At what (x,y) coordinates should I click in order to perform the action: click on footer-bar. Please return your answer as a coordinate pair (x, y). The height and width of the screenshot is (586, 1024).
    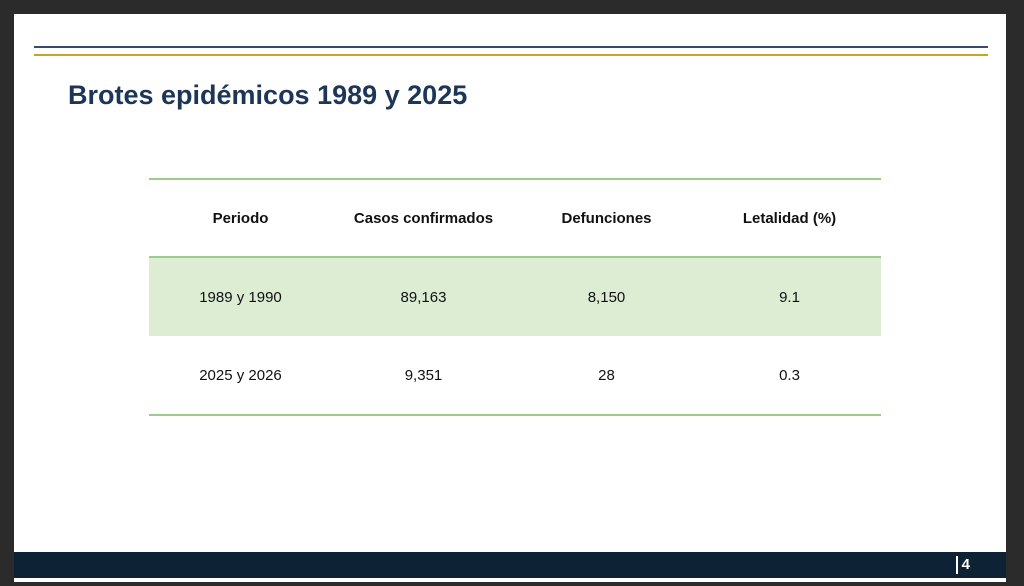
    Looking at the image, I should click on (510, 565).